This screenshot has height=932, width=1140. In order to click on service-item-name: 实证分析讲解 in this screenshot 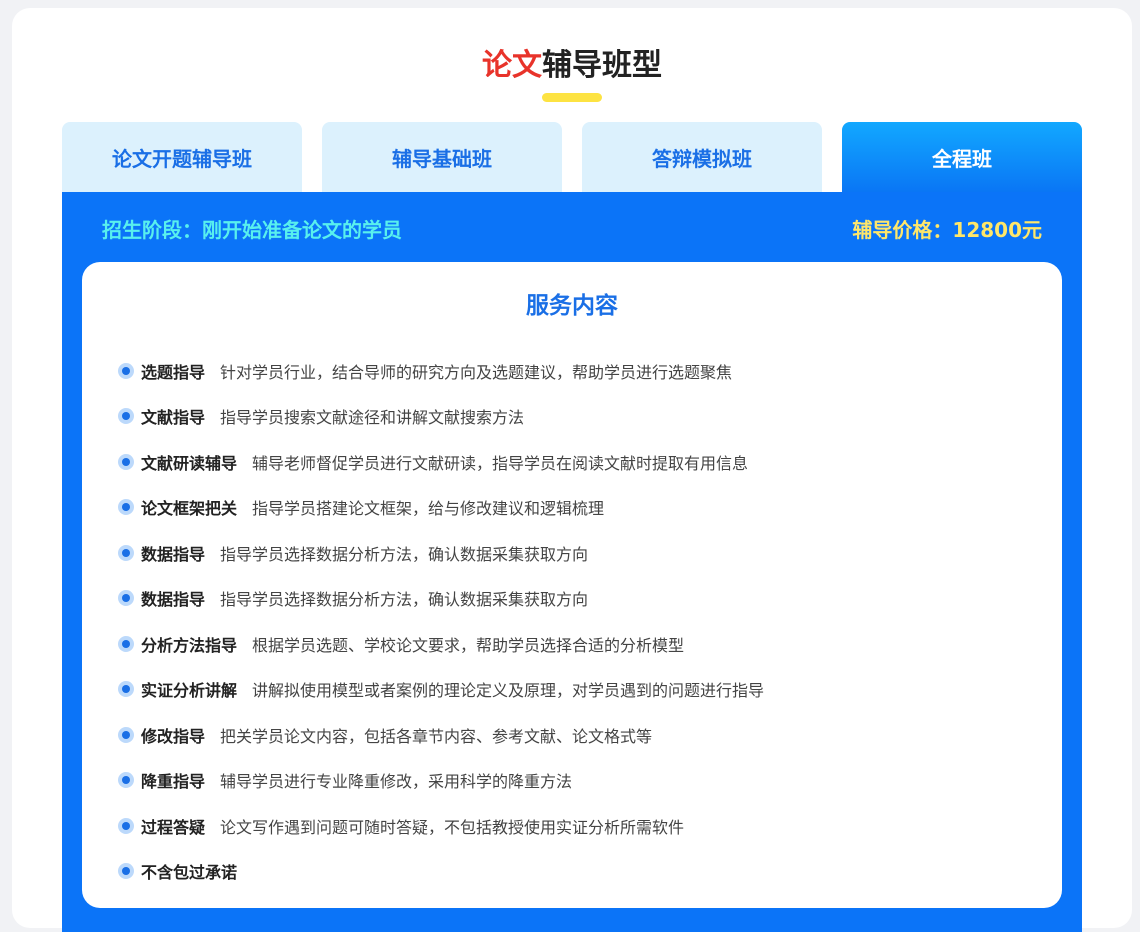, I will do `click(189, 691)`.